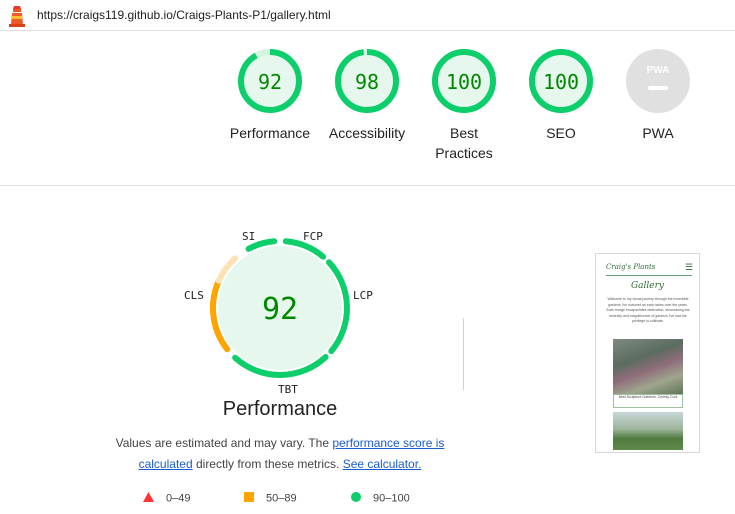  What do you see at coordinates (689, 267) in the screenshot?
I see `hamburger-menu-icon: ☰` at bounding box center [689, 267].